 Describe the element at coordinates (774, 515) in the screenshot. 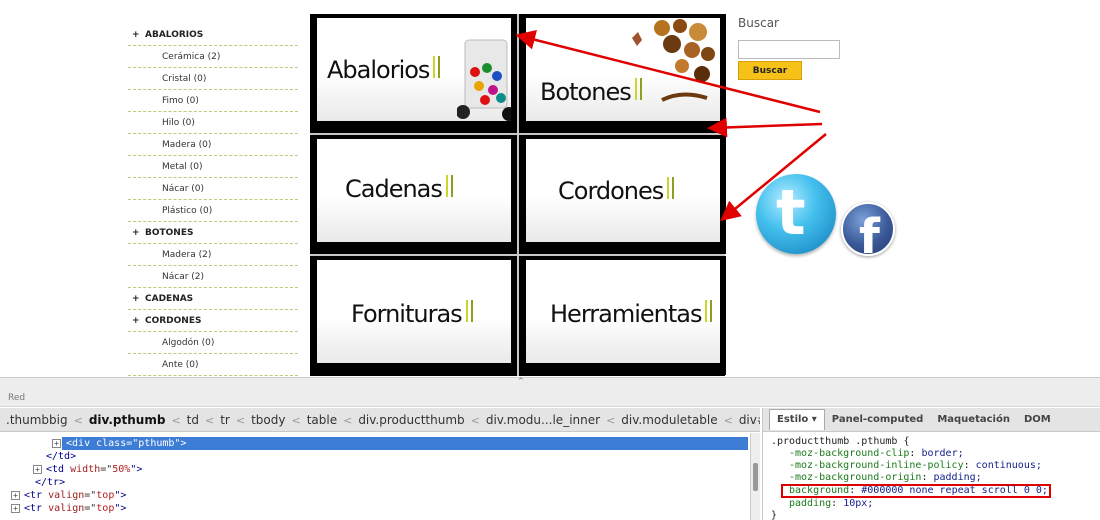

I see `css-rule-close: }` at that location.